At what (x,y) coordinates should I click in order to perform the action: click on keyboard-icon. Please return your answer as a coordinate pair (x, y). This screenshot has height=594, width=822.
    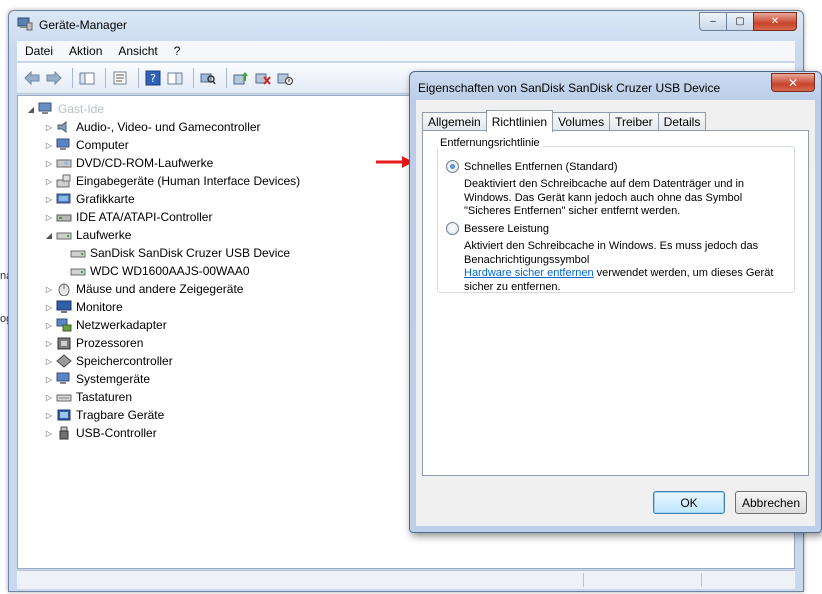
    Looking at the image, I should click on (64, 398).